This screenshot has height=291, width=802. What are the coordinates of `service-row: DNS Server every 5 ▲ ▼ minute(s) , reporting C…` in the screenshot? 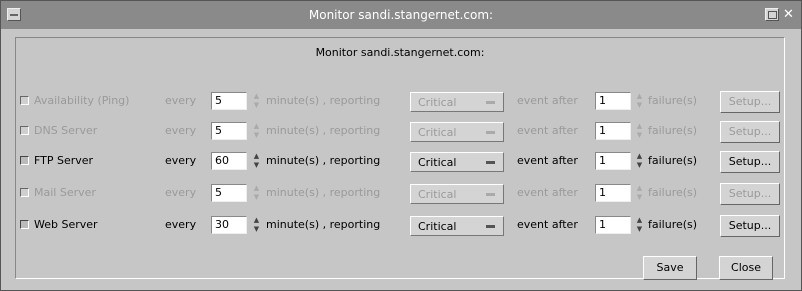 It's located at (401, 130).